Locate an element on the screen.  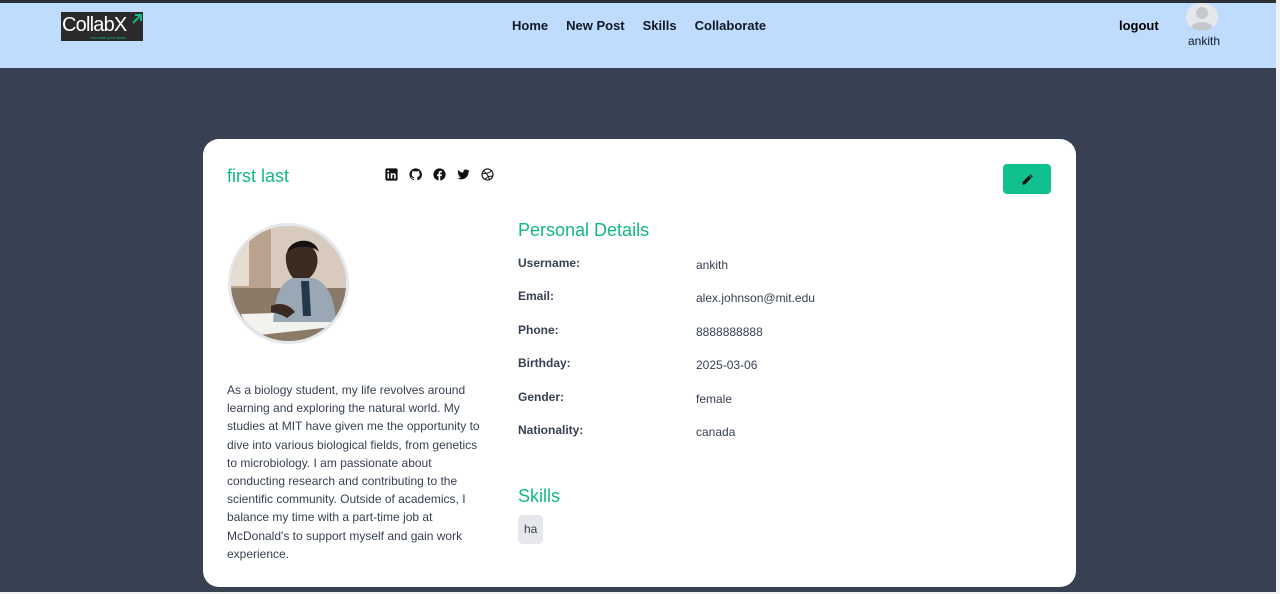
user-menu: ankith is located at coordinates (1204, 28).